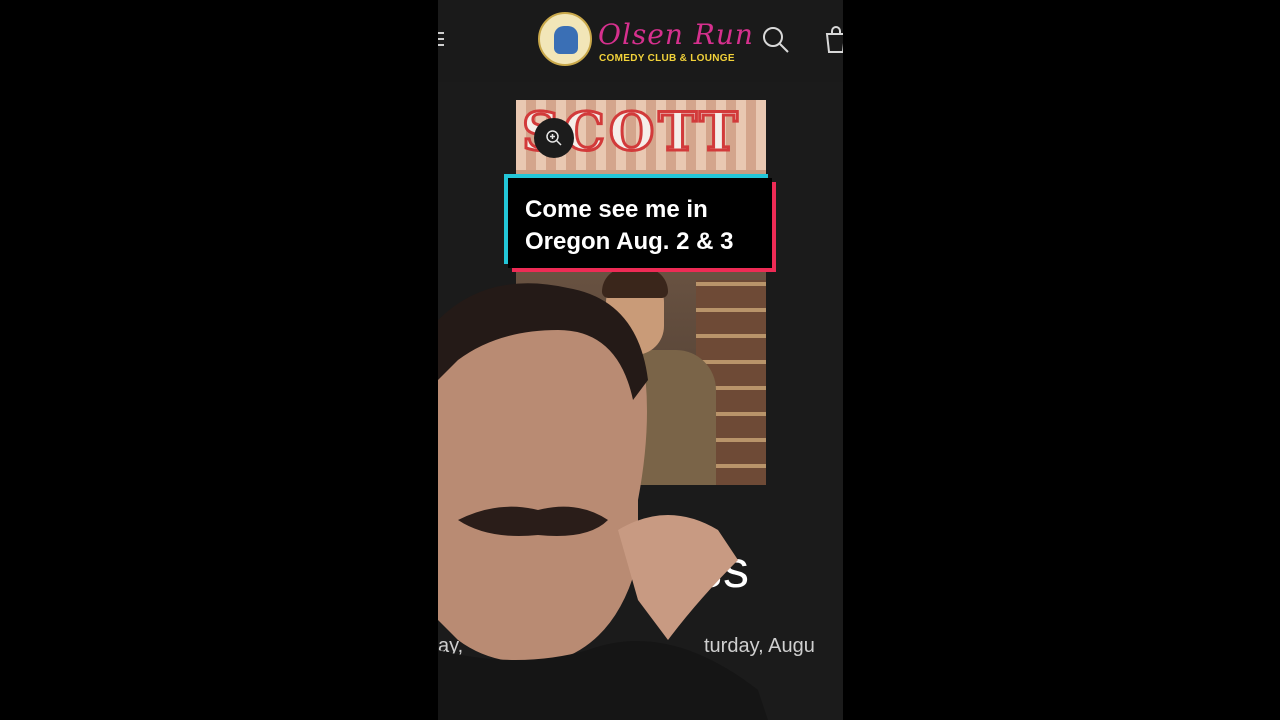 The height and width of the screenshot is (720, 1280). Describe the element at coordinates (565, 39) in the screenshot. I see `logo-mascot-icon` at that location.